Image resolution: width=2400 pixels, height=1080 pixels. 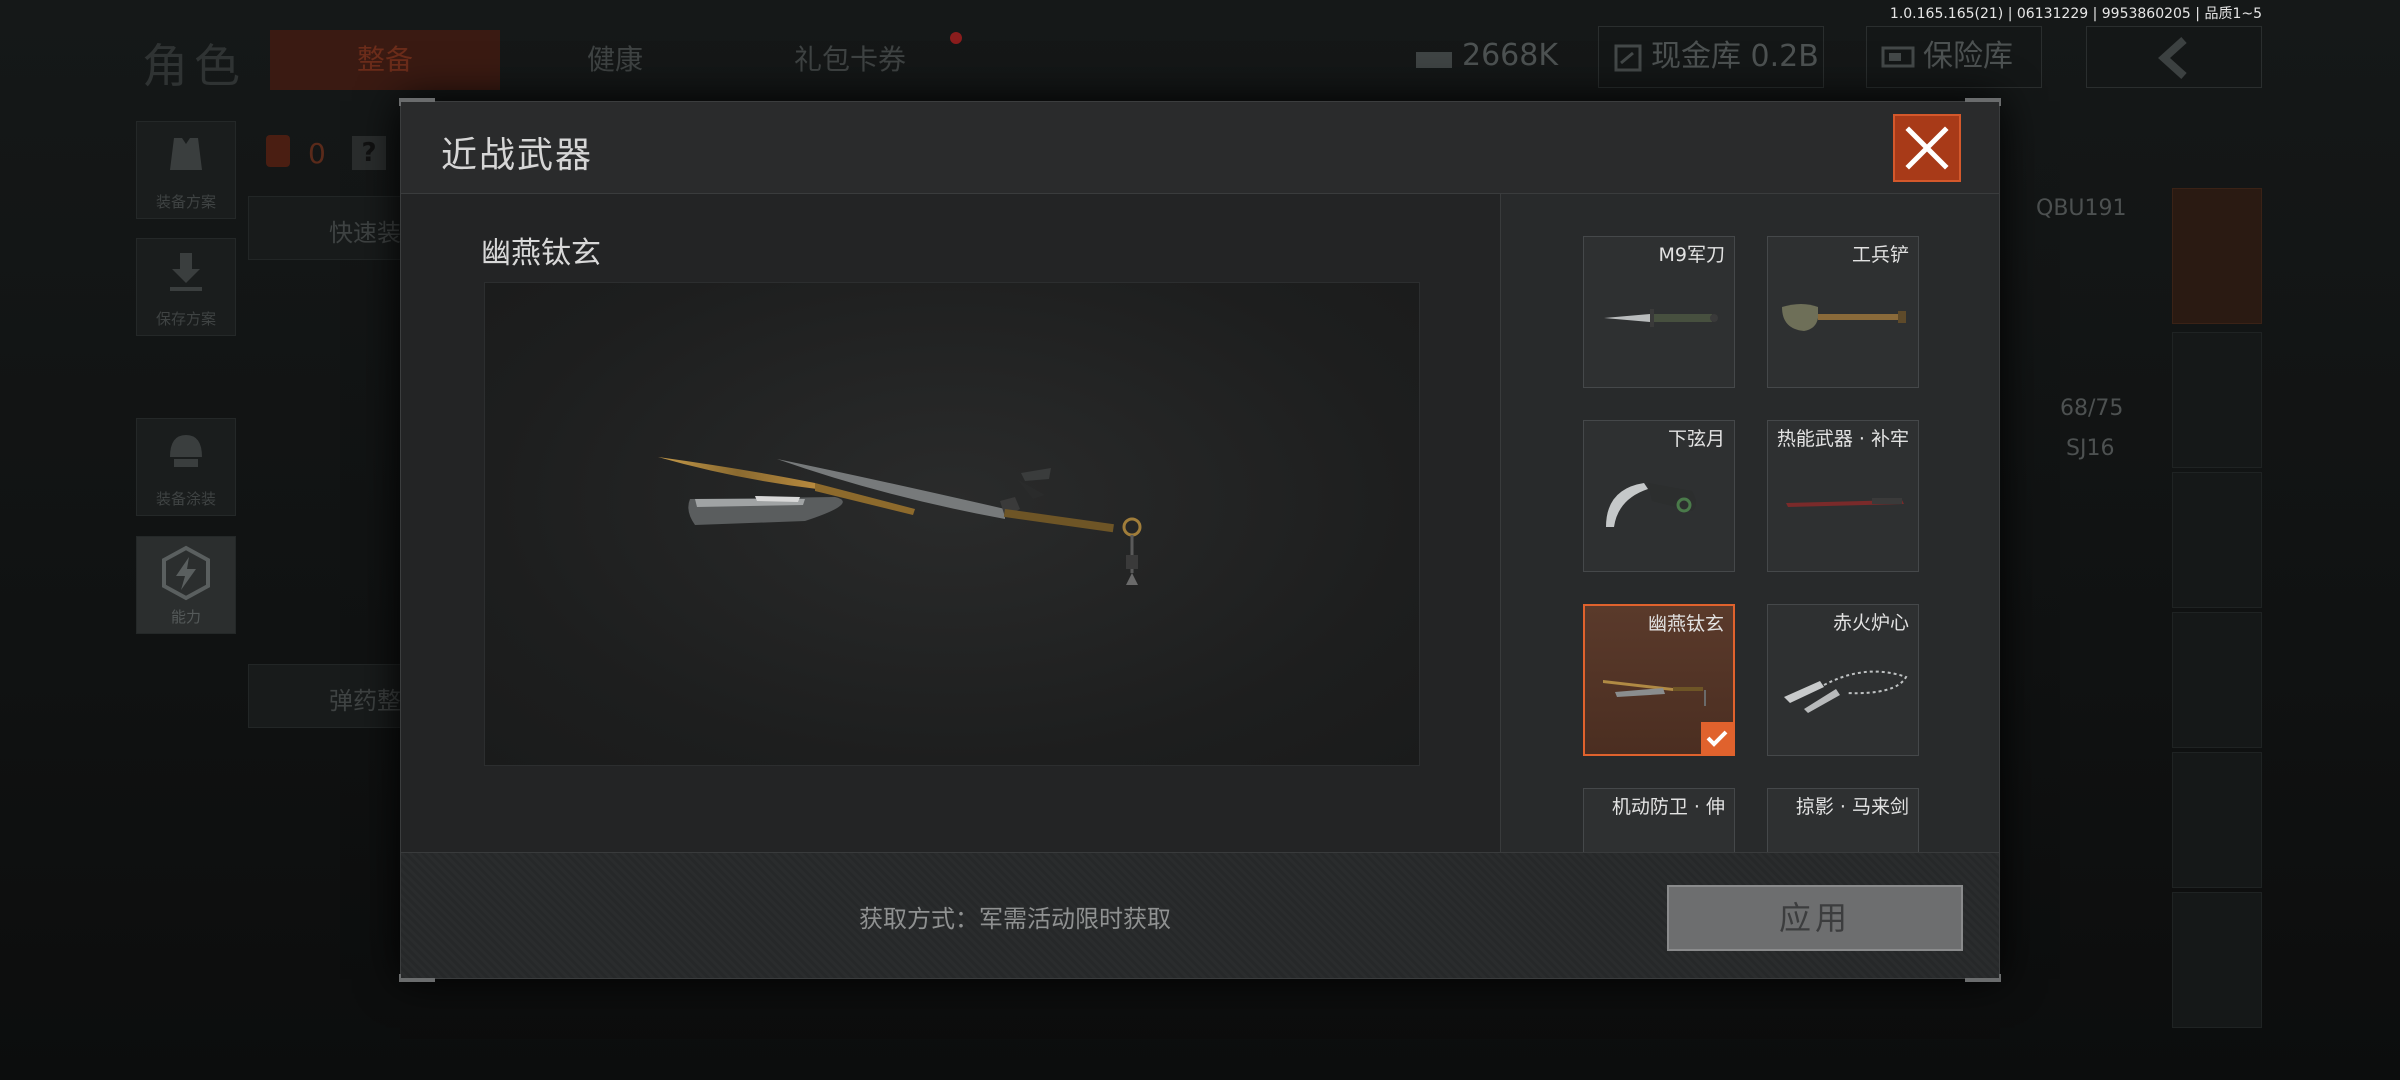 What do you see at coordinates (185, 499) in the screenshot?
I see `equip-paint-label: 装备涂装` at bounding box center [185, 499].